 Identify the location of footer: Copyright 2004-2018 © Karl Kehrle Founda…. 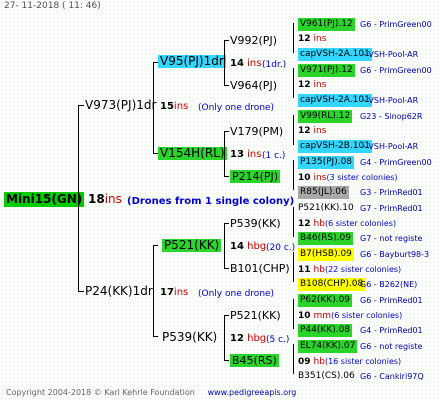
(151, 392).